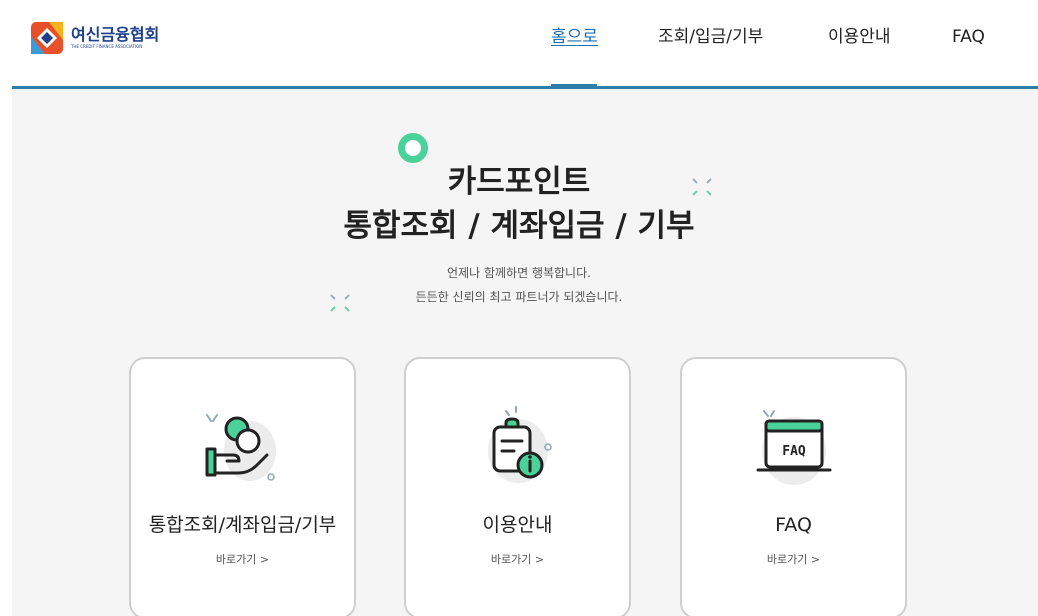 Image resolution: width=1038 pixels, height=616 pixels. What do you see at coordinates (517, 486) in the screenshot?
I see `card-guide: 이용안내 바로가기 >` at bounding box center [517, 486].